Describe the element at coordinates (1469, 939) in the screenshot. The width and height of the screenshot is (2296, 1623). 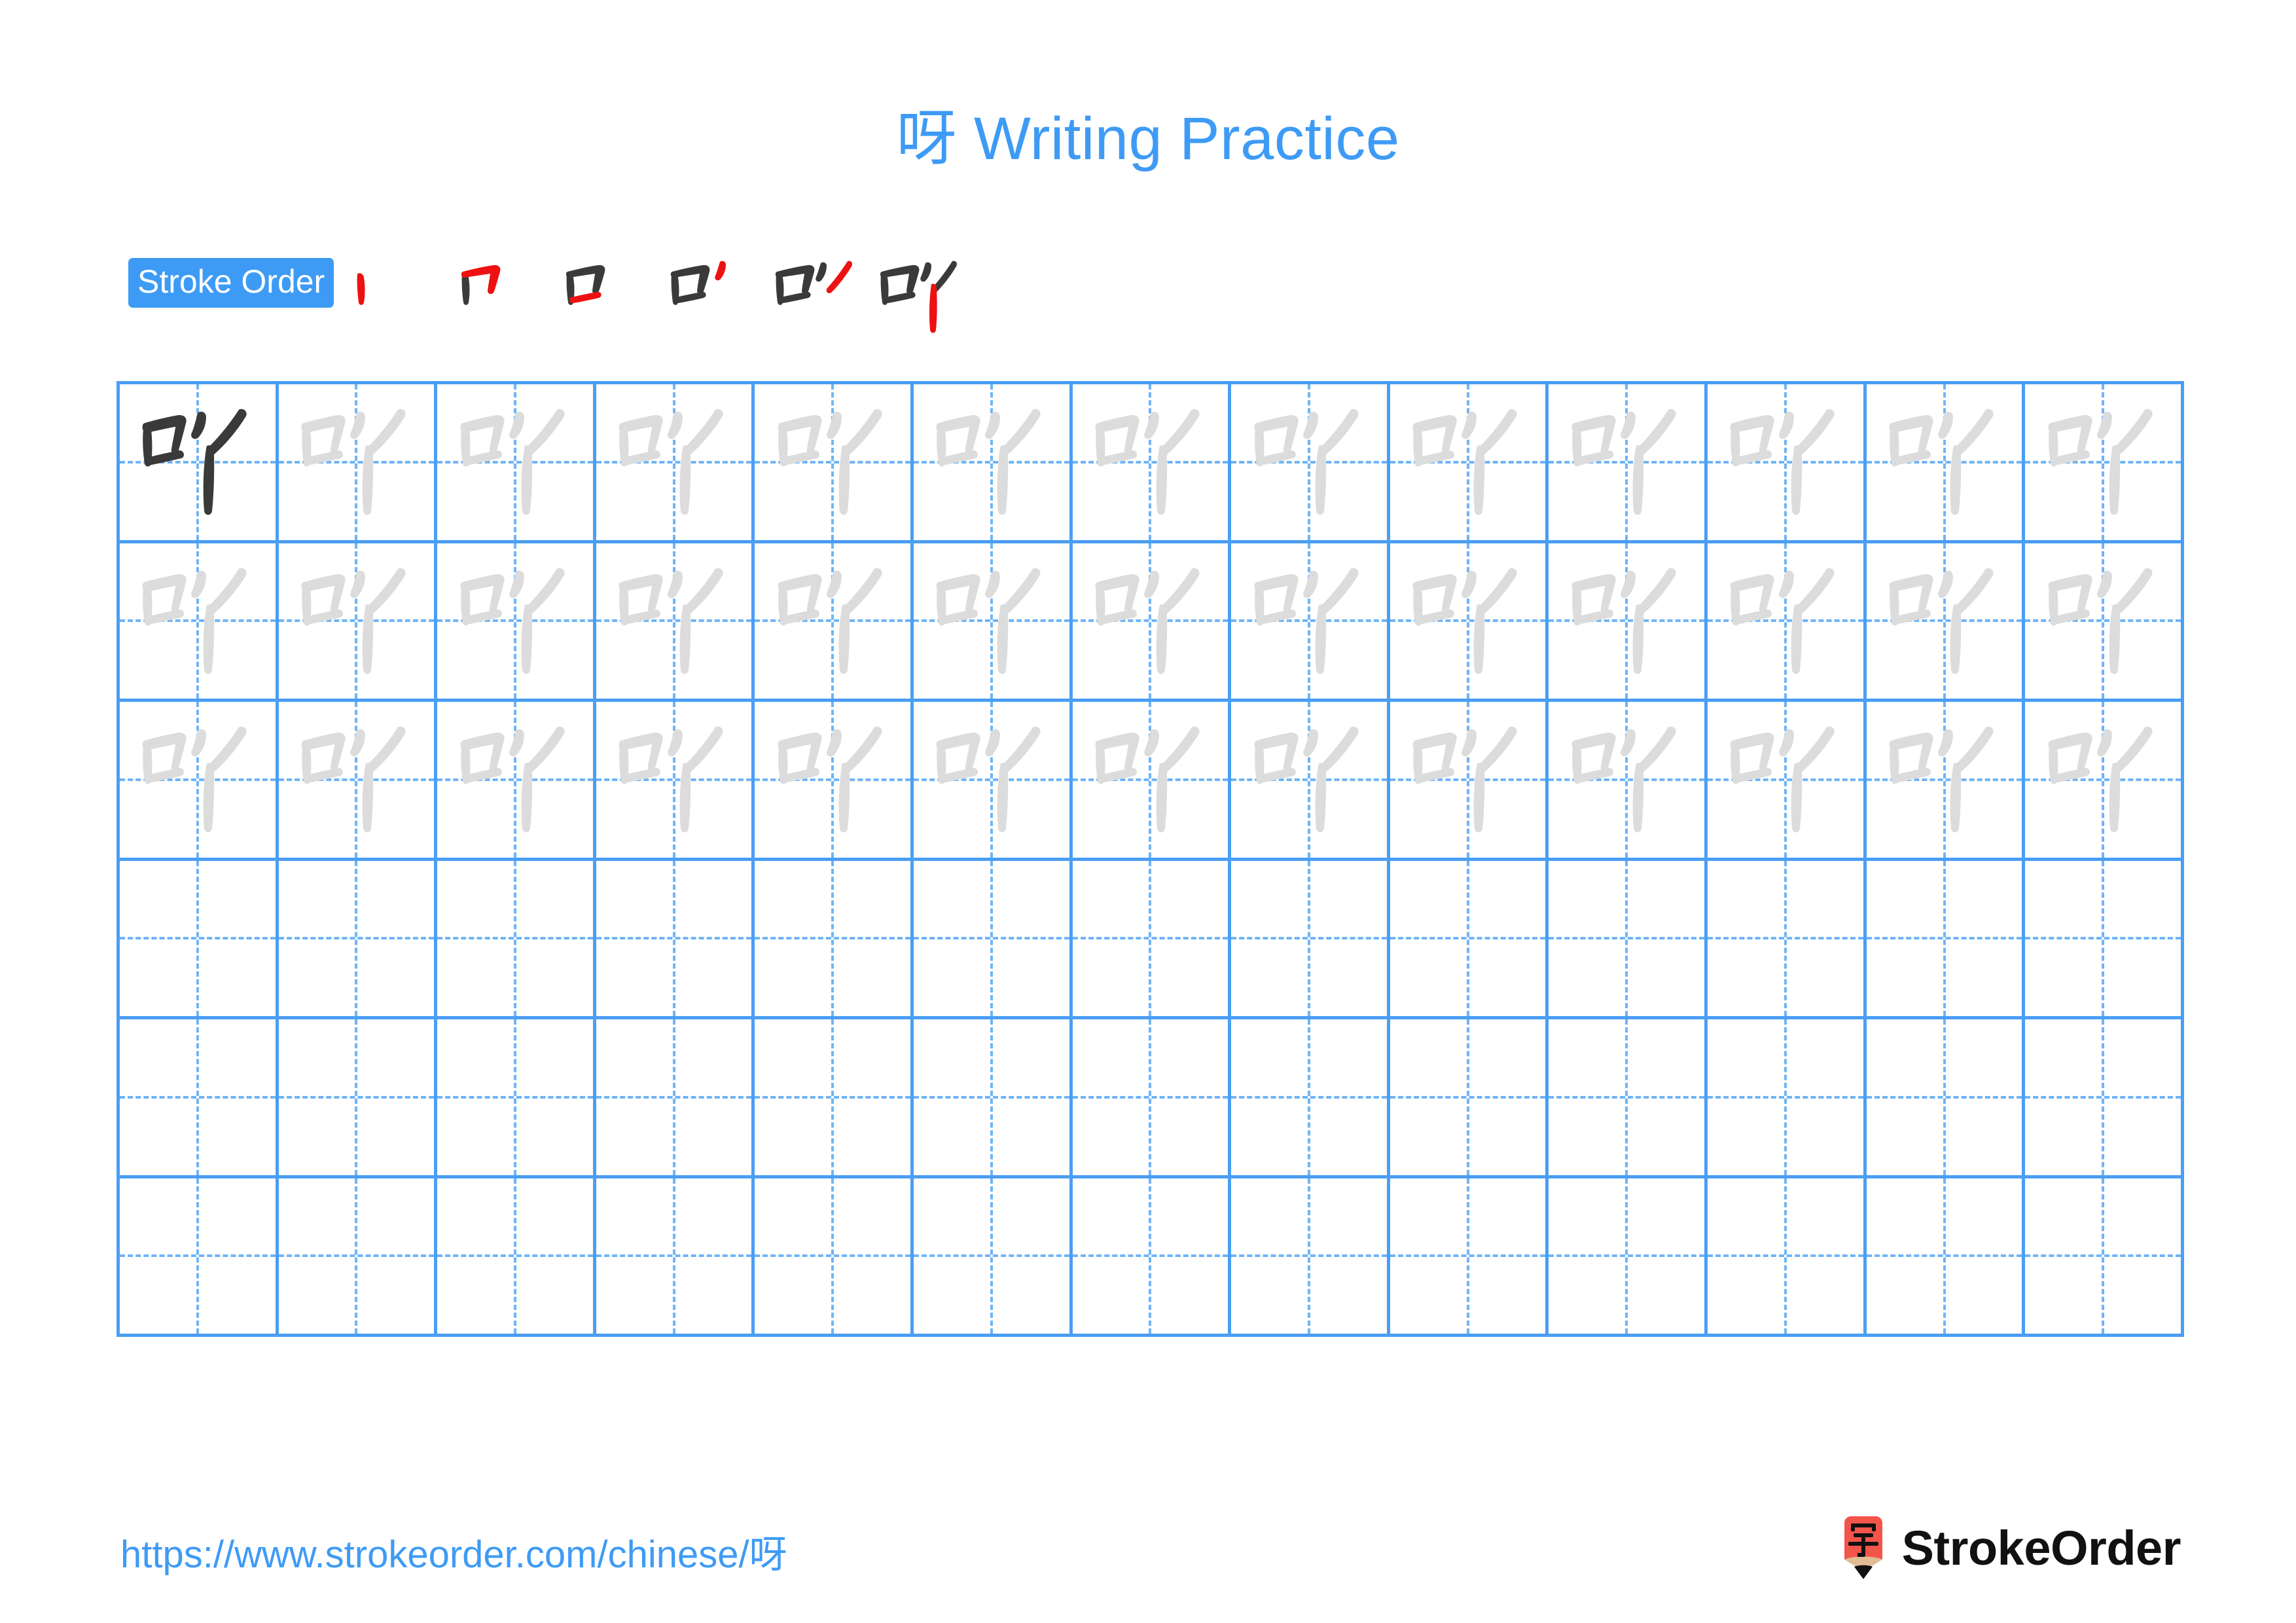
I see `practice-cell-r4-c9` at that location.